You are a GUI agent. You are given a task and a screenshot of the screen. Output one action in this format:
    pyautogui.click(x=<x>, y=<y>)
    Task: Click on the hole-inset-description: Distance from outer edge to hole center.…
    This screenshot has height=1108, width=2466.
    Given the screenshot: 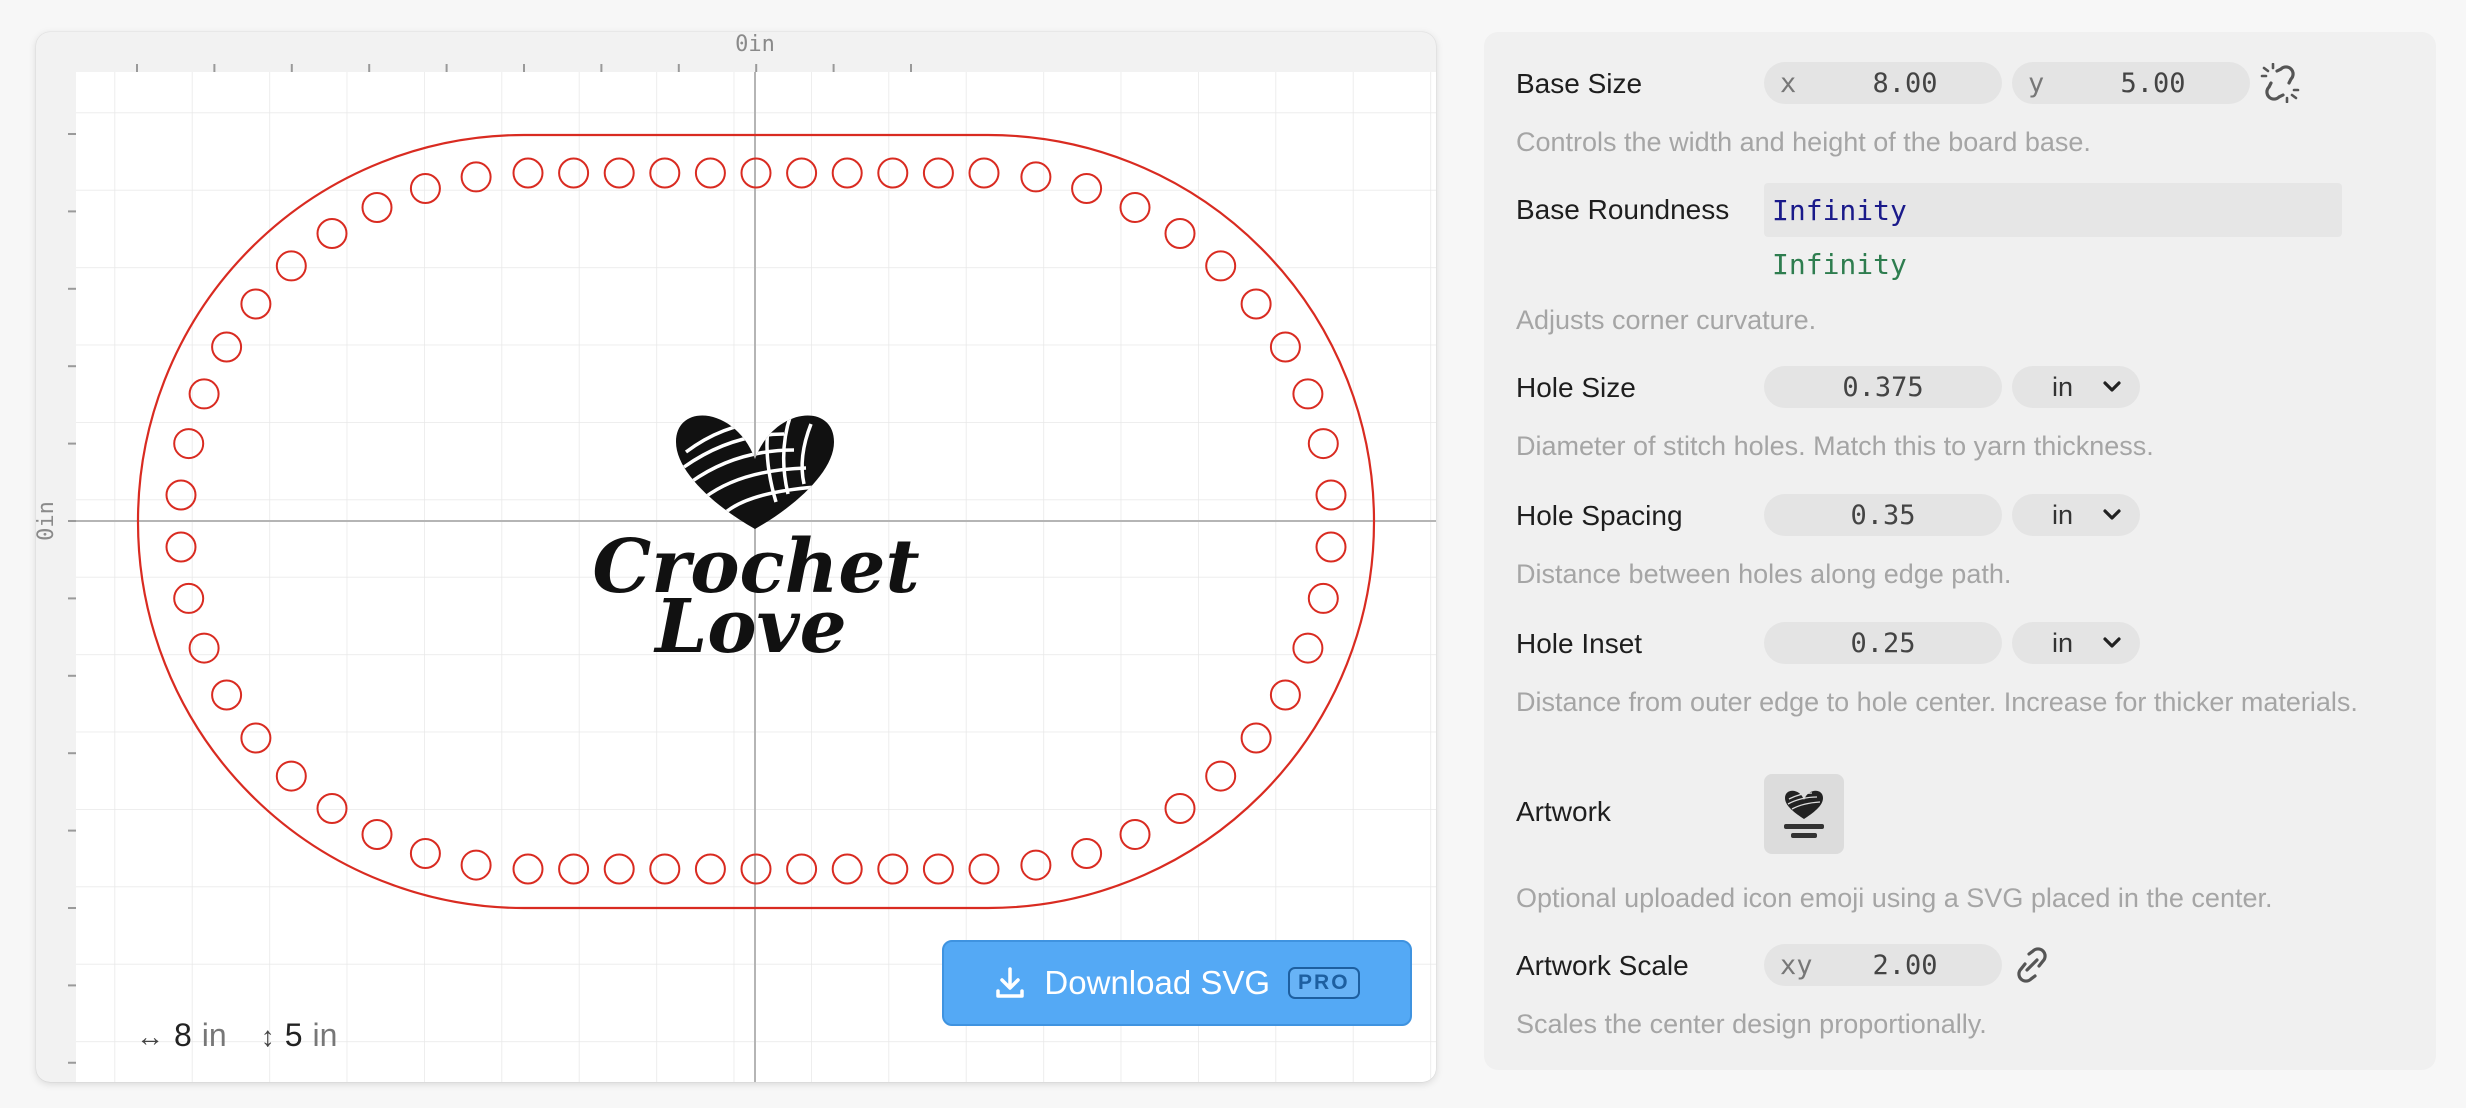 What is the action you would take?
    pyautogui.click(x=1937, y=702)
    